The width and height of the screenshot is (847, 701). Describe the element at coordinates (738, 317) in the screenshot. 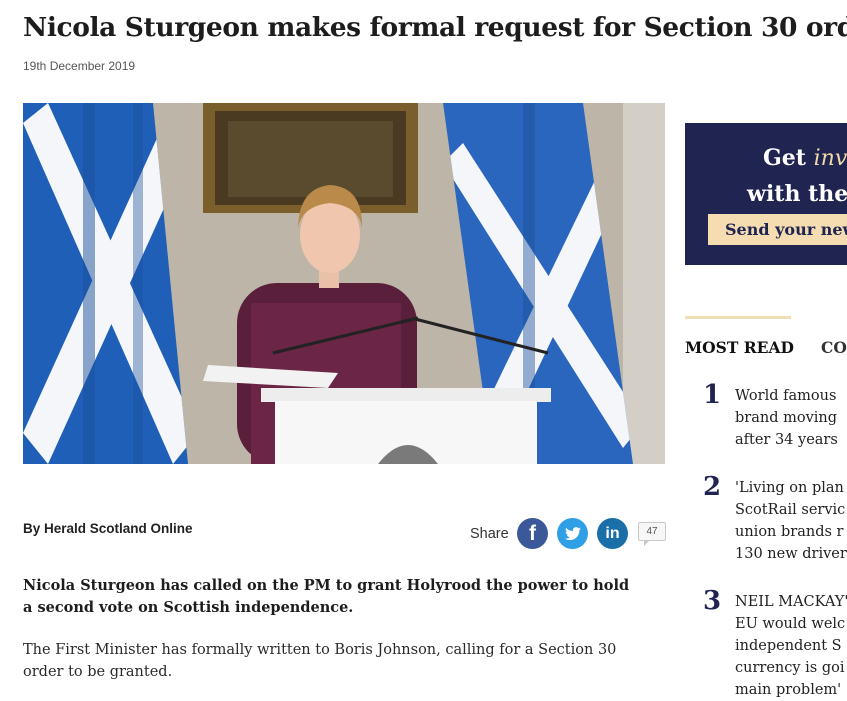

I see `active-tab-indicator` at that location.